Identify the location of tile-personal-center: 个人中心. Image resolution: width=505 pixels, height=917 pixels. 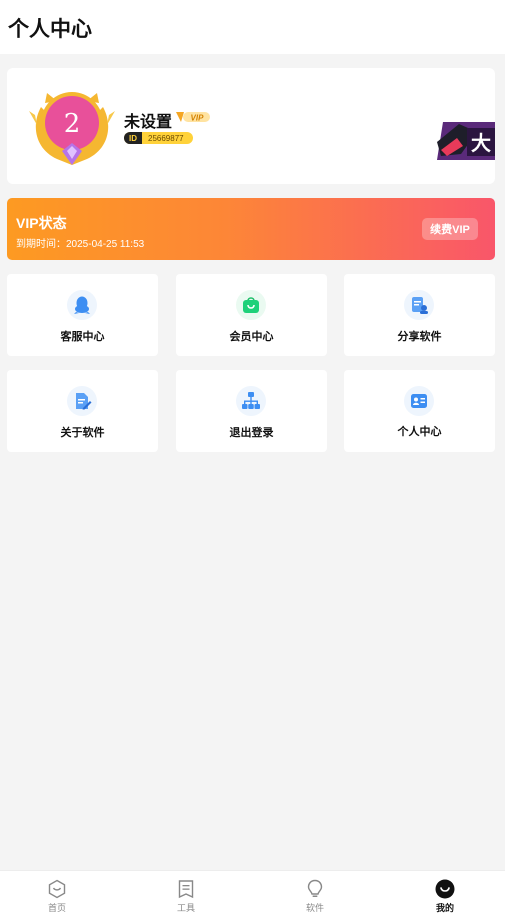
(419, 411).